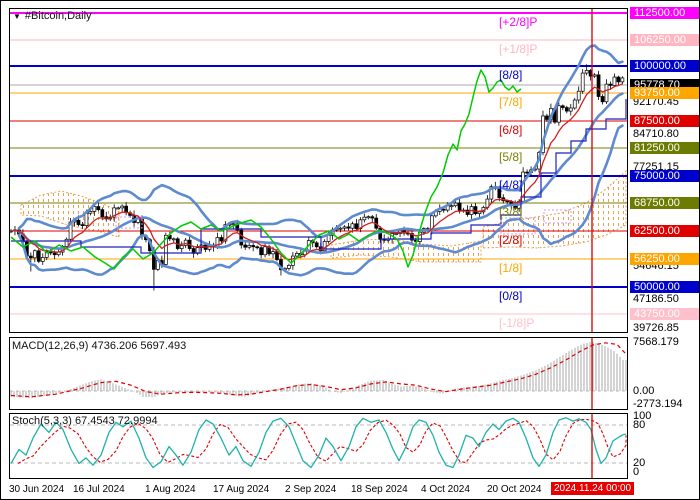  I want to click on murrey-level-label: [8/8], so click(511, 75).